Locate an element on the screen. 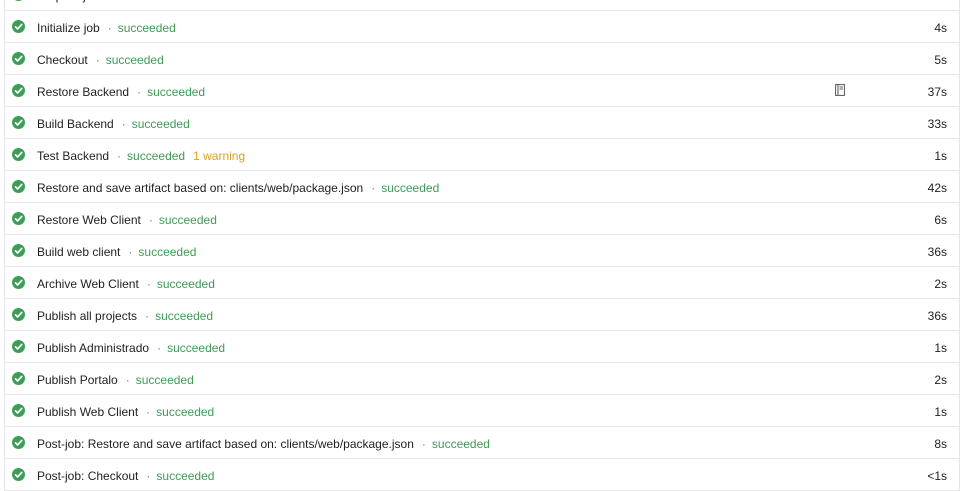  step-title: Test Backend · succeeded 1 warning is located at coordinates (141, 156).